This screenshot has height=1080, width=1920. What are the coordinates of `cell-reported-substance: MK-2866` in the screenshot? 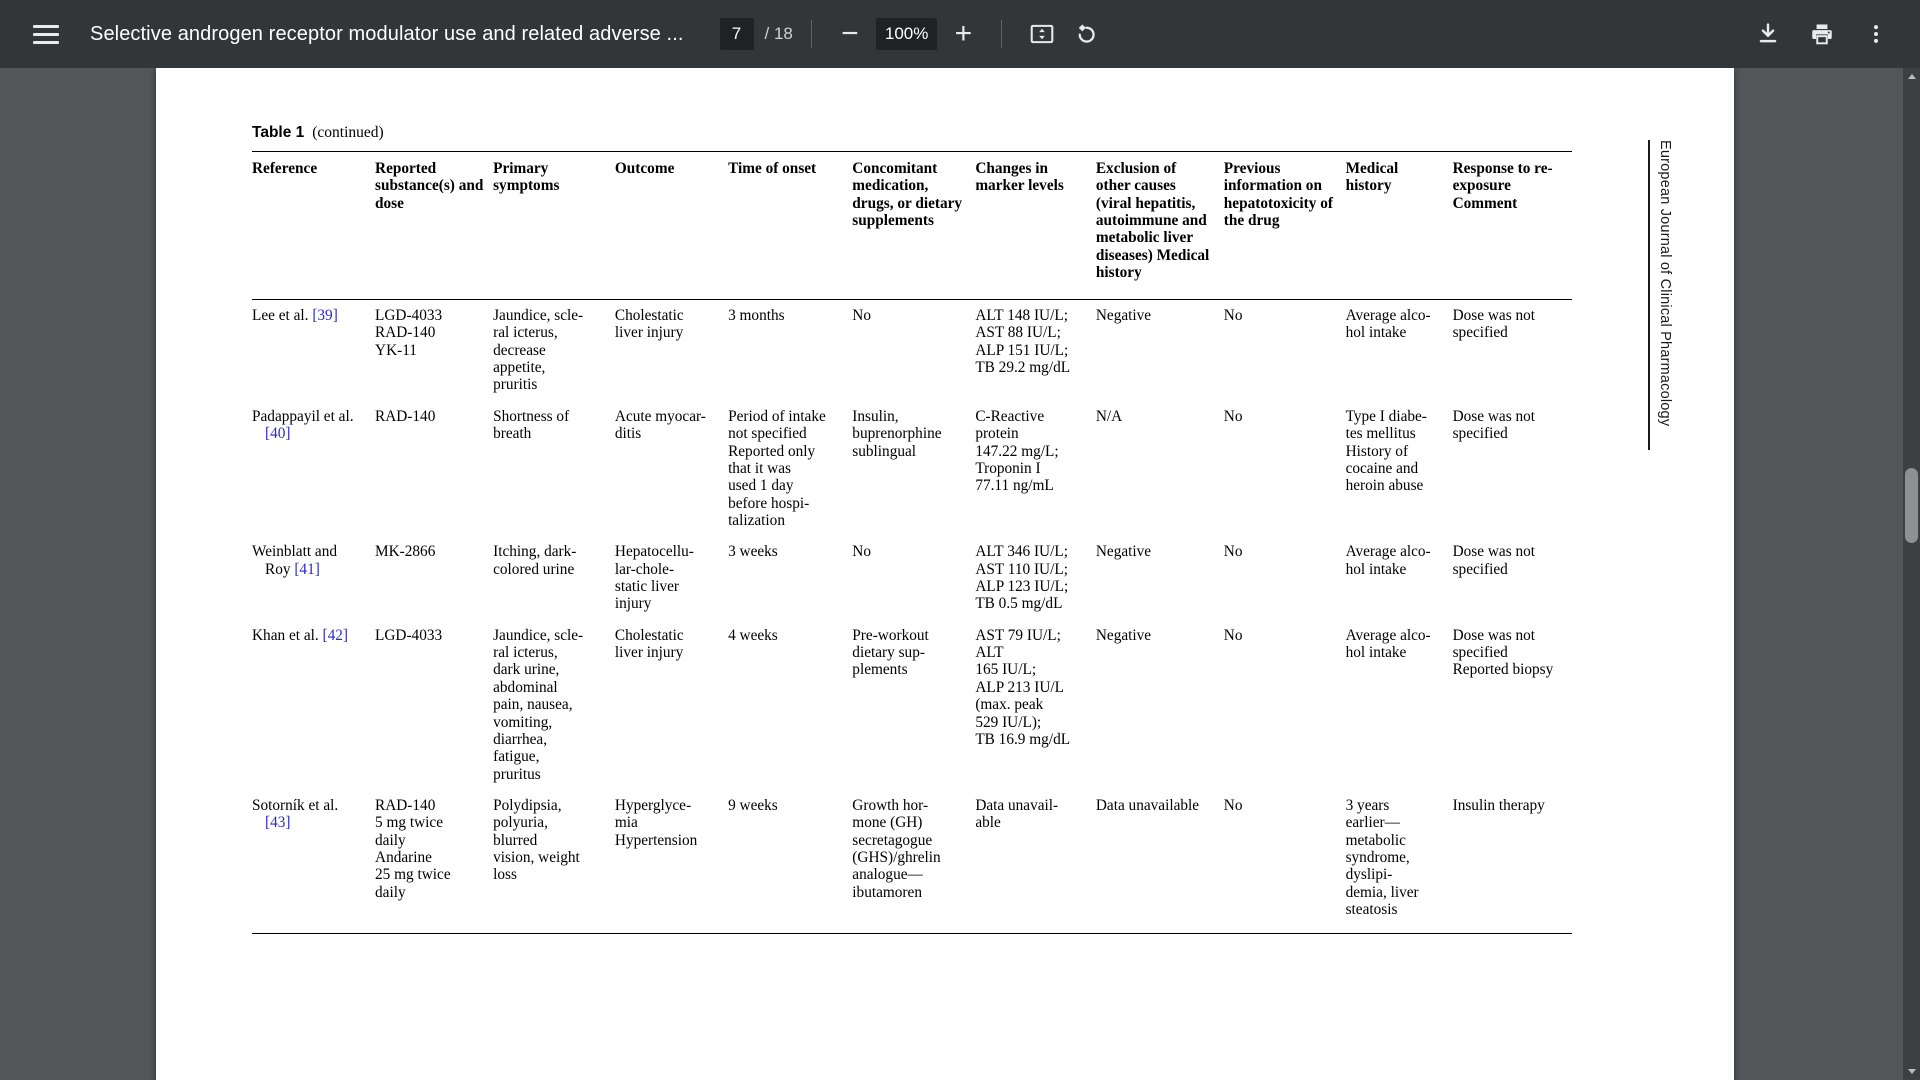 It's located at (434, 577).